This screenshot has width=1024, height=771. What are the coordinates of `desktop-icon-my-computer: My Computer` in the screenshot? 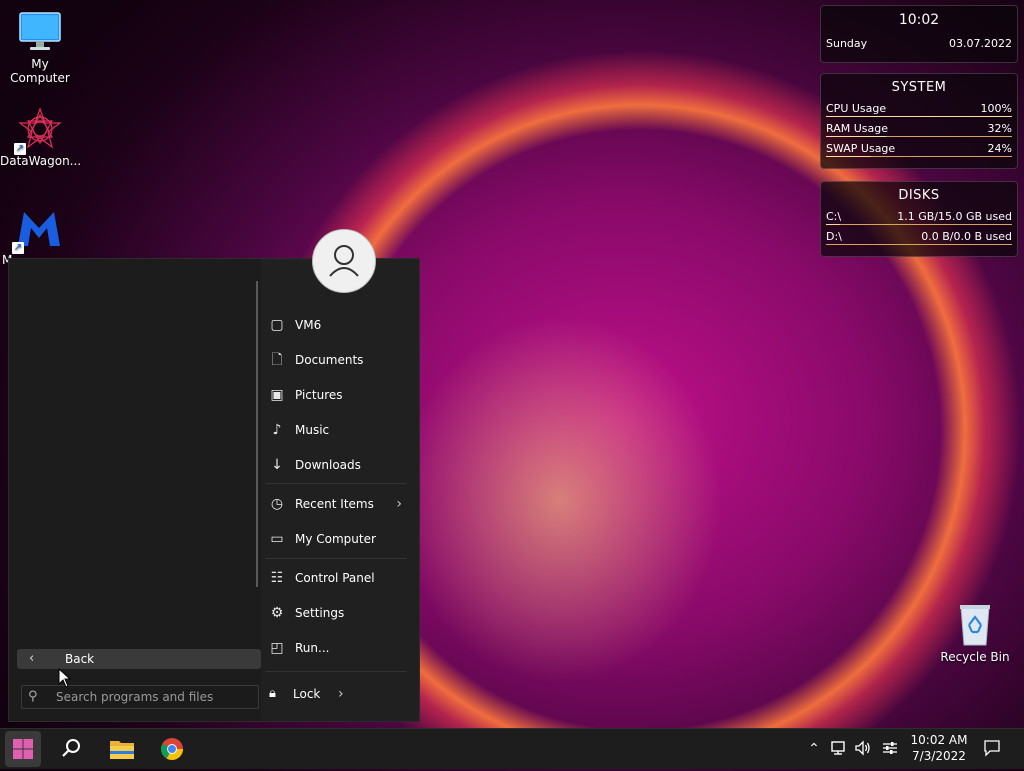 It's located at (40, 47).